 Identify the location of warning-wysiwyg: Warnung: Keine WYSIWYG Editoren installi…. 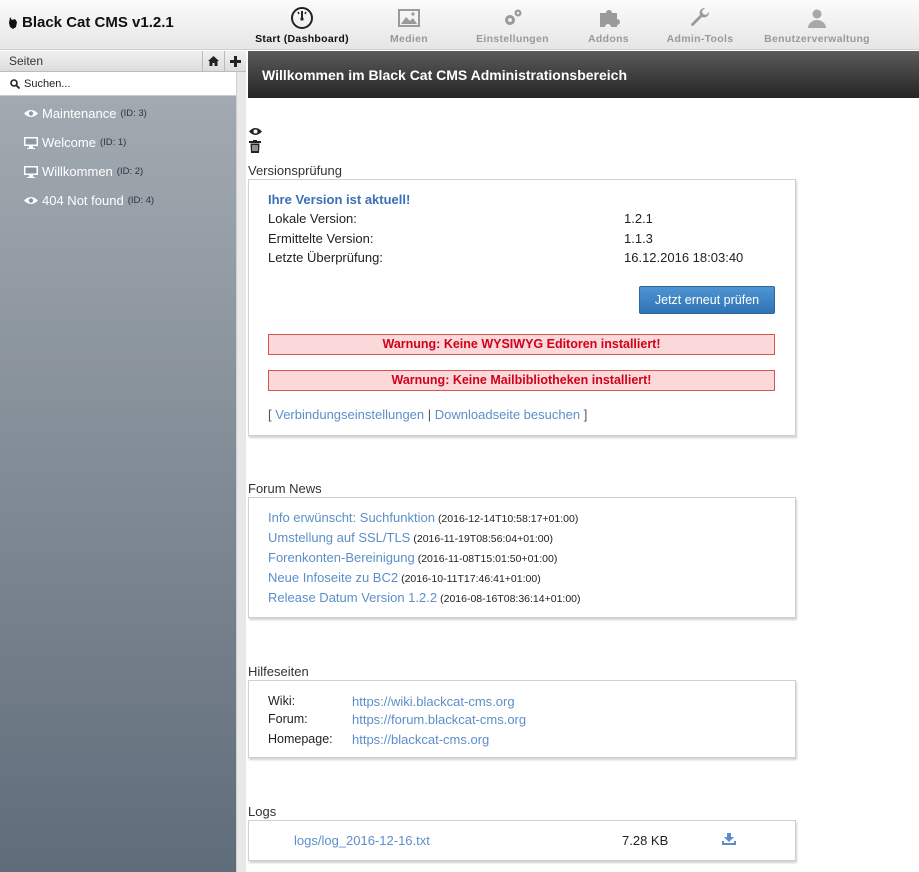
(521, 344).